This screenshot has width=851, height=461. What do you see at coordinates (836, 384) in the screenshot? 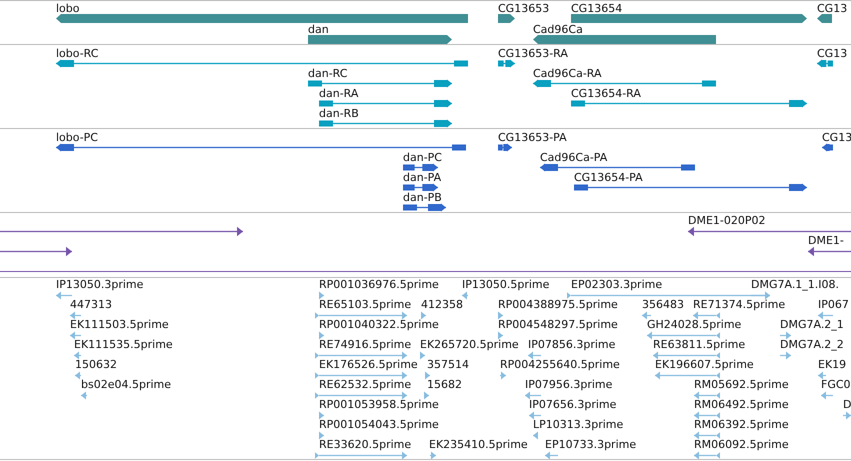
I see `feature-label: FGC0` at bounding box center [836, 384].